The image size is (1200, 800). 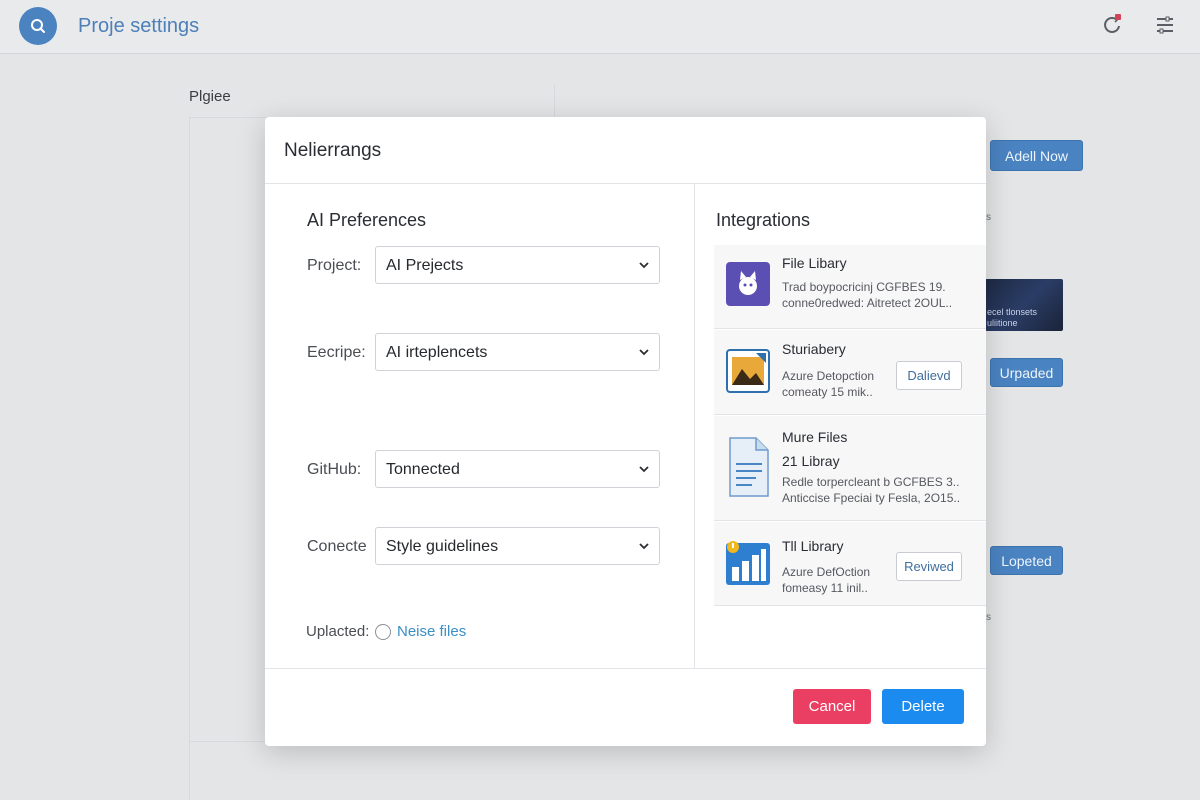 I want to click on page-title: Proje settings, so click(x=139, y=26).